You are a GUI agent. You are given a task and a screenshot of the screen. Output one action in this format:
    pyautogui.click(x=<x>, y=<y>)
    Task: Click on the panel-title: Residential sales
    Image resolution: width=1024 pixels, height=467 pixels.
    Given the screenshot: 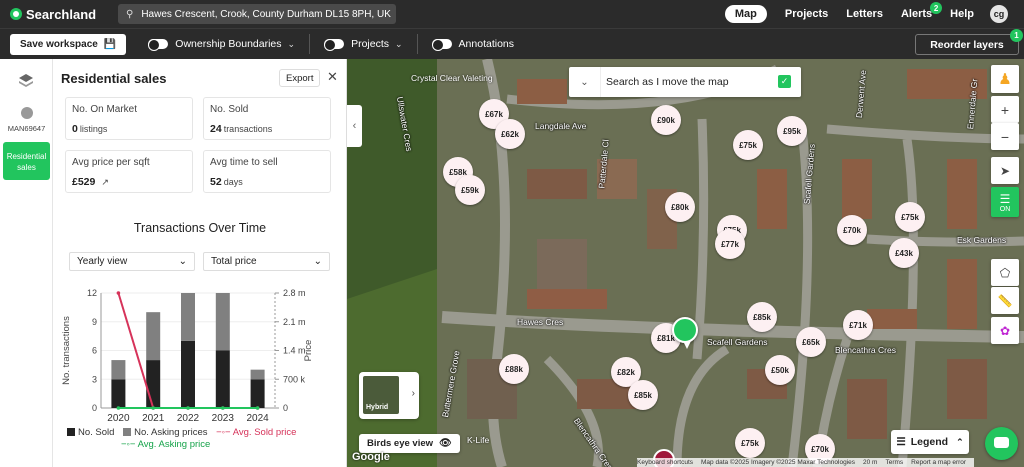 What is the action you would take?
    pyautogui.click(x=114, y=78)
    